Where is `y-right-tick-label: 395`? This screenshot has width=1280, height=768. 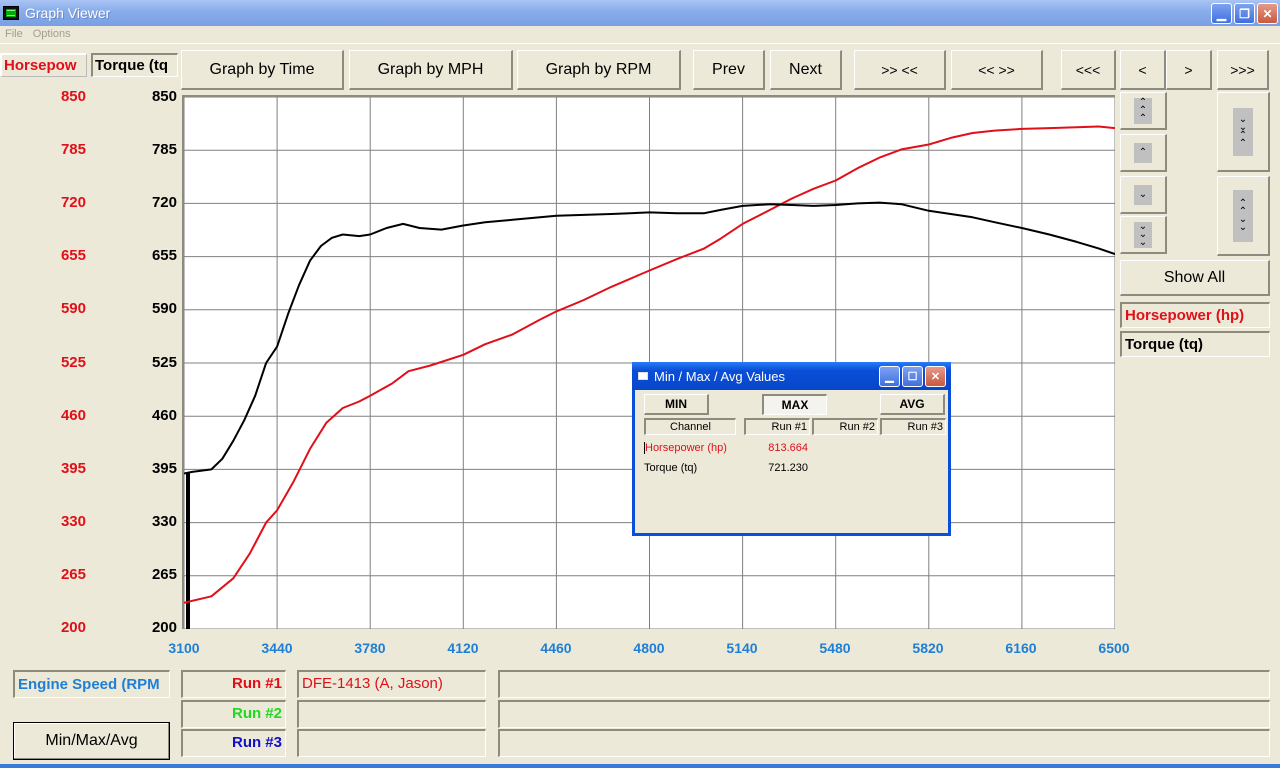 y-right-tick-label: 395 is located at coordinates (164, 468).